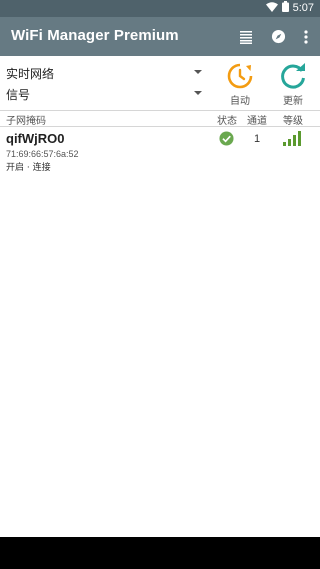 This screenshot has height=569, width=320. I want to click on controls-panel: 实时网络 信号 自动 更新, so click(160, 83).